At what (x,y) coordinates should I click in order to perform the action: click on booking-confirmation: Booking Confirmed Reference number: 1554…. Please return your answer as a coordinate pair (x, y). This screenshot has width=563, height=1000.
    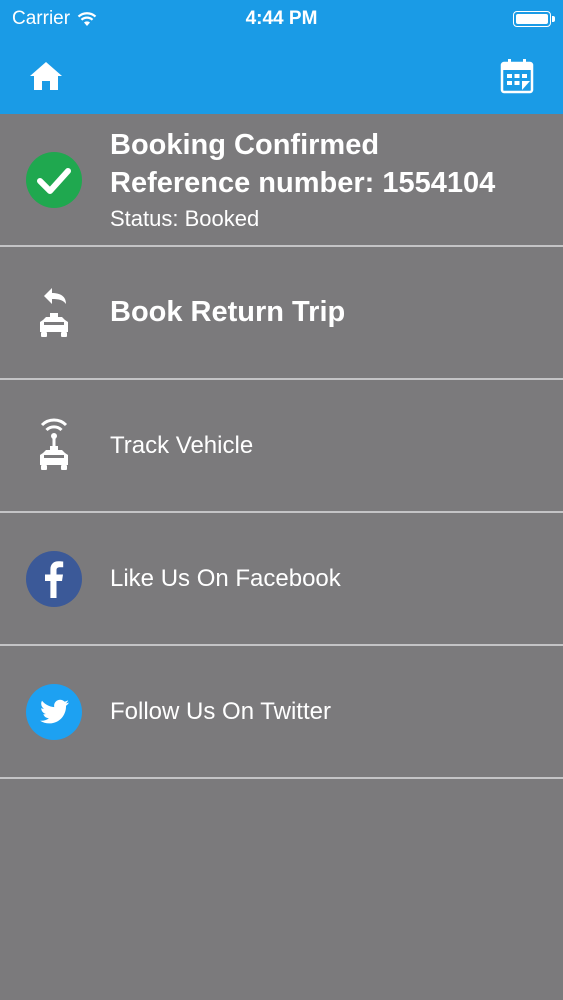
    Looking at the image, I should click on (281, 180).